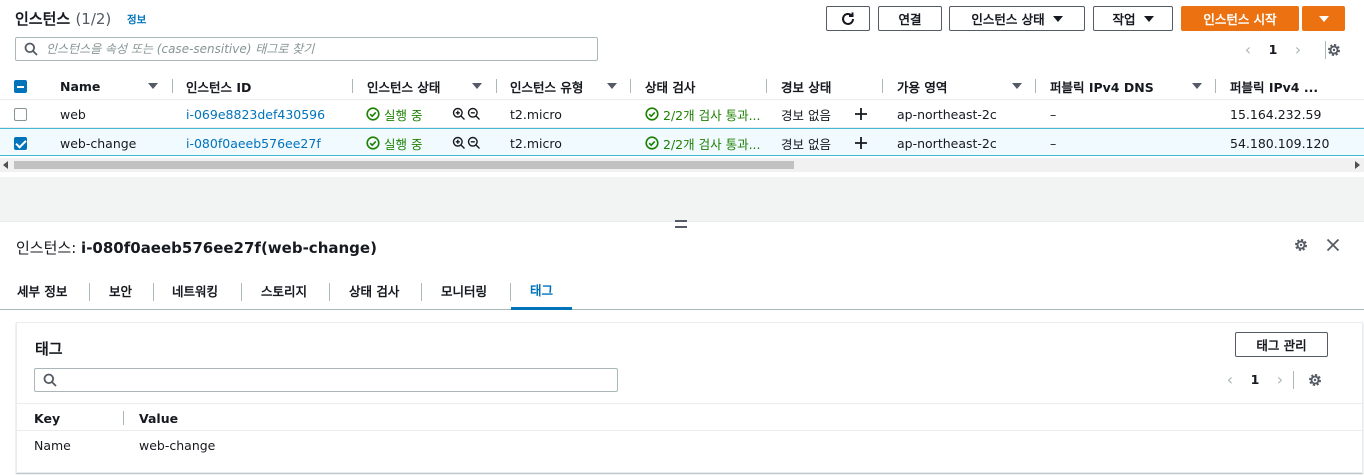 The height and width of the screenshot is (475, 1364). I want to click on resize-handle-icon, so click(681, 224).